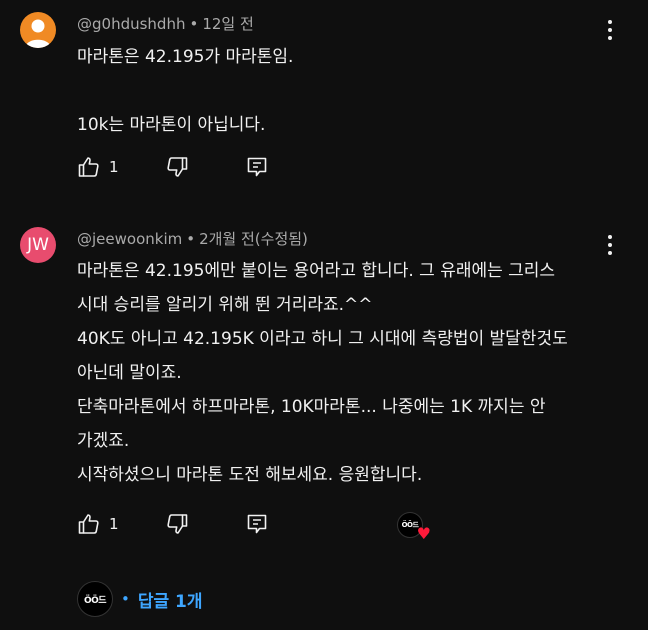 The height and width of the screenshot is (630, 648). I want to click on comment-line: 단축마라톤에서 하프마라톤, 10K마라톤... 나중에는 1K 까지는 안, so click(311, 407).